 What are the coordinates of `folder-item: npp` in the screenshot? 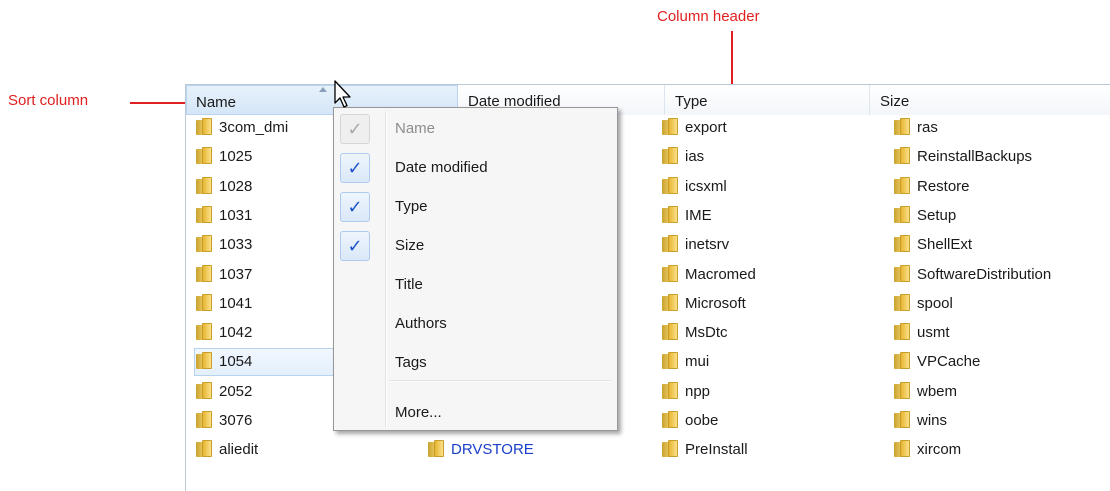 It's located at (686, 392).